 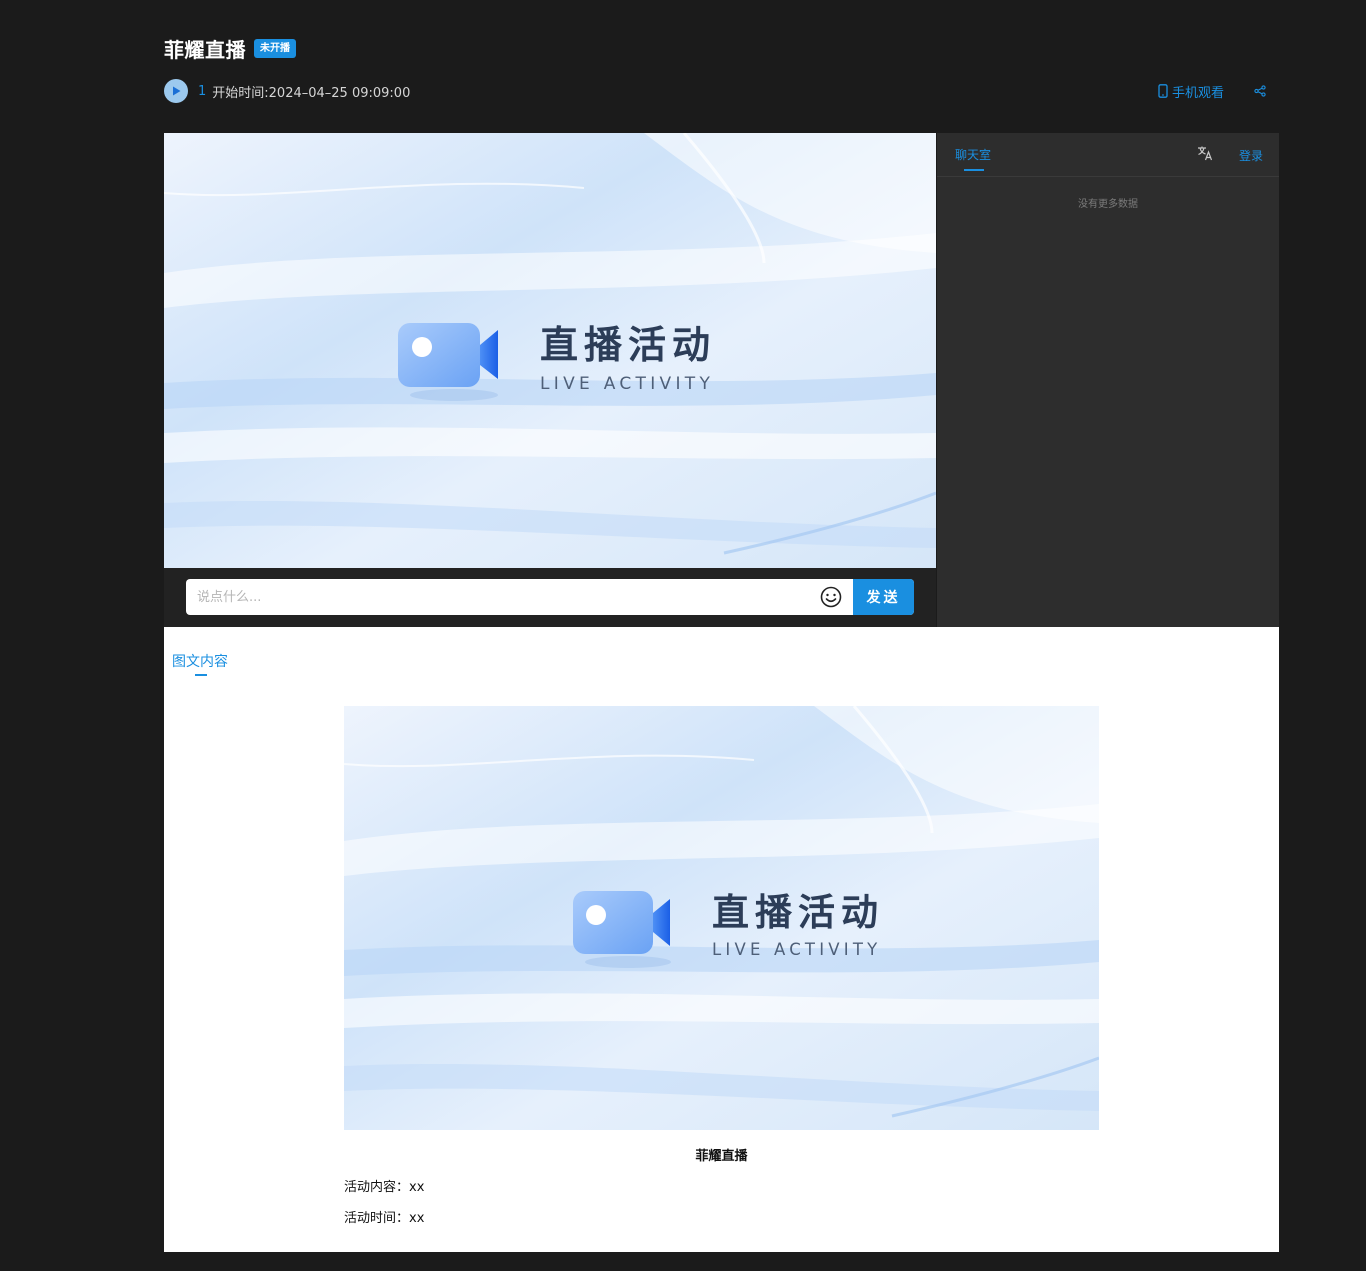 What do you see at coordinates (1108, 155) in the screenshot?
I see `chat-header: 聊天室 登录` at bounding box center [1108, 155].